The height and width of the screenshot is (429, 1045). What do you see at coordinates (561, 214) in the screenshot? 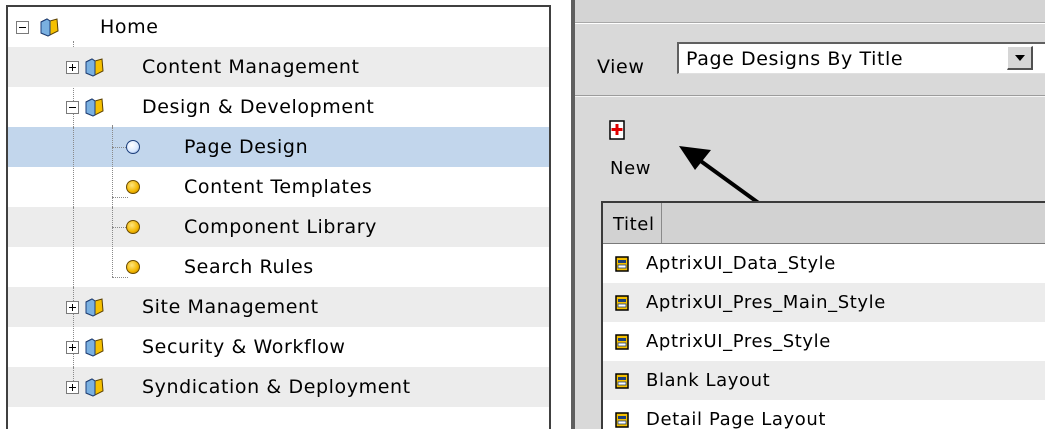
I see `pane-gap` at bounding box center [561, 214].